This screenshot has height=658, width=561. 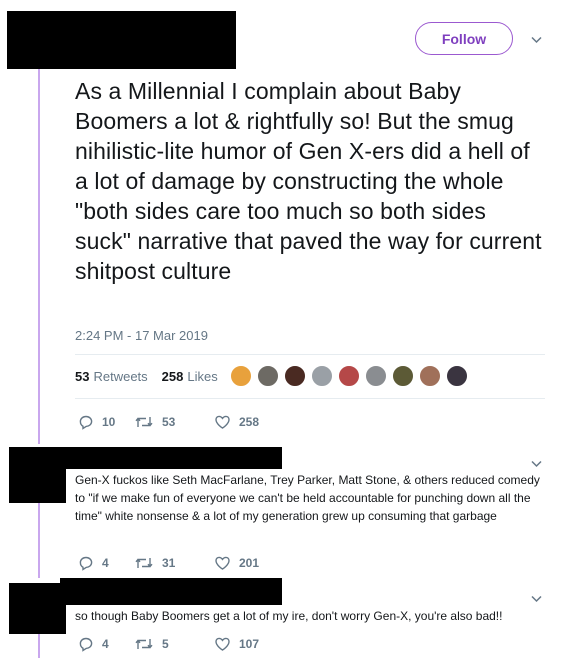 I want to click on like-action: 107, so click(x=236, y=644).